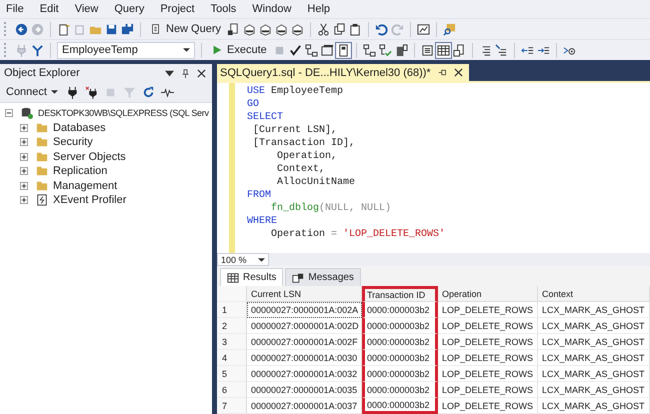  Describe the element at coordinates (298, 278) in the screenshot. I see `messages-icon` at that location.